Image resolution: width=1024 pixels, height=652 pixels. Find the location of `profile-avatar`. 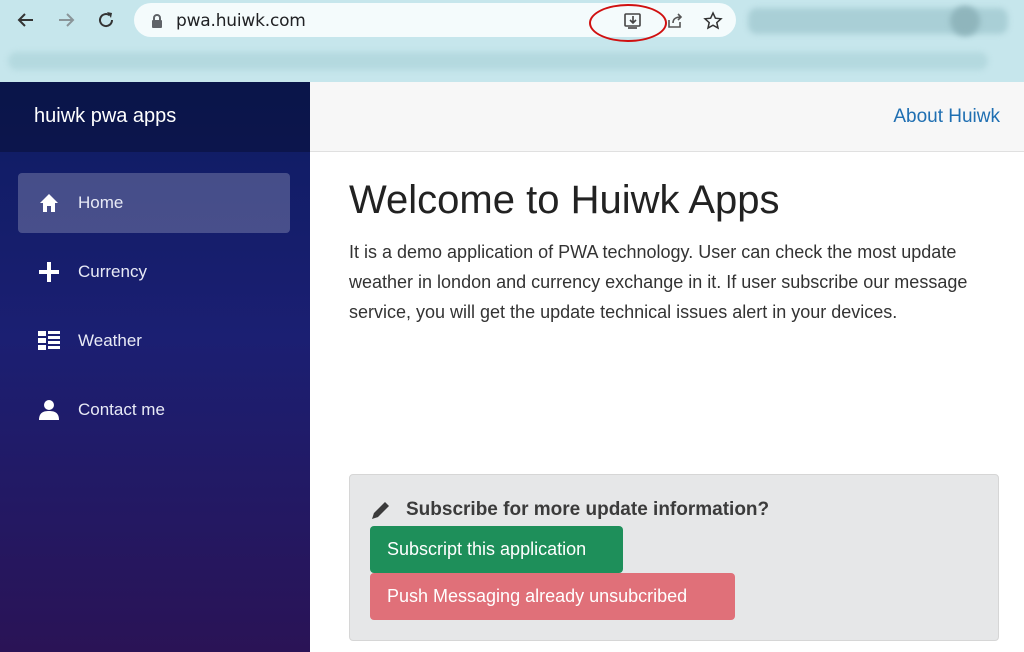

profile-avatar is located at coordinates (965, 21).